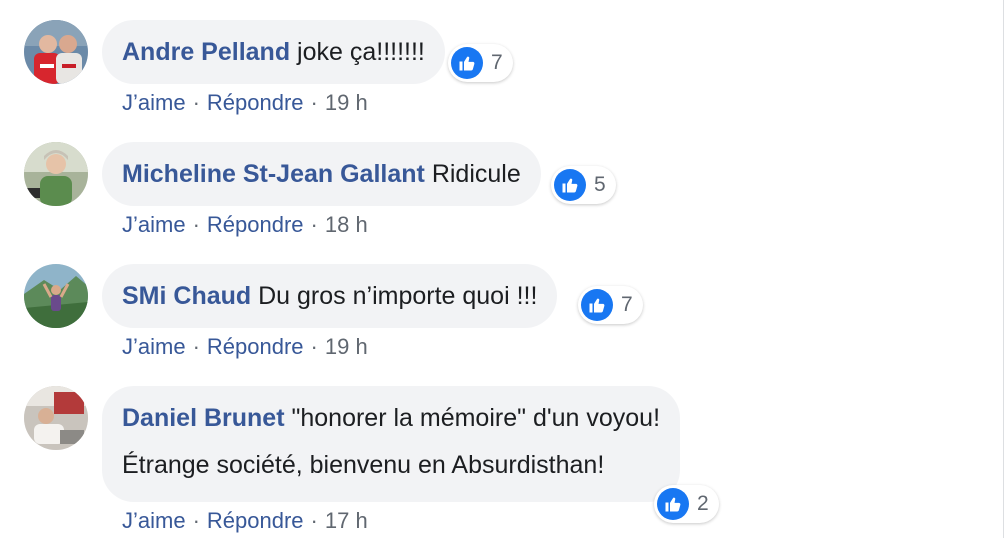 The height and width of the screenshot is (538, 1004). Describe the element at coordinates (361, 52) in the screenshot. I see `comment-text: joke ça!!!!!!!` at that location.